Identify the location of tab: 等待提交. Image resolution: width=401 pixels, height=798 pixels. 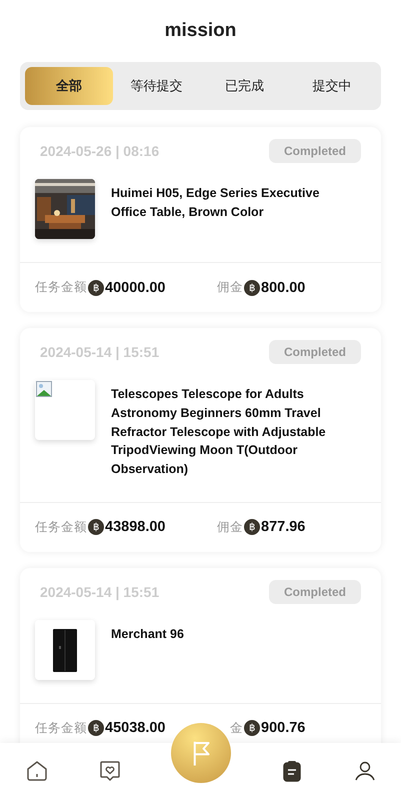
(156, 86).